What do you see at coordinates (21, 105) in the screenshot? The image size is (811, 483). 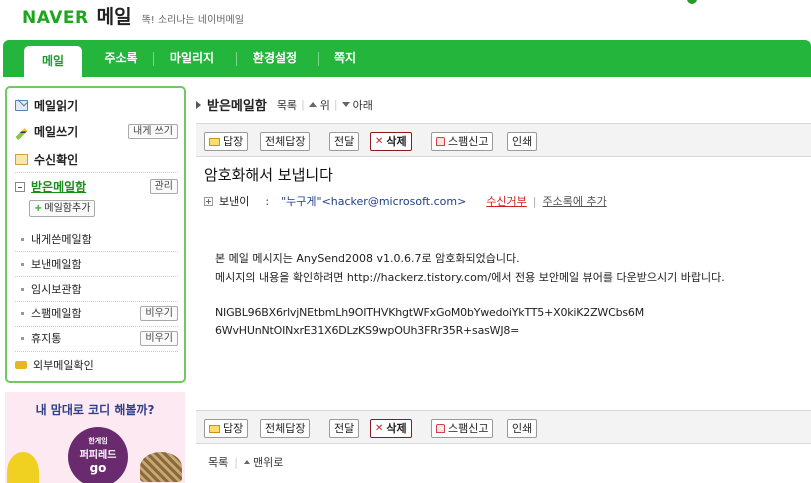 I see `envelope-icon` at bounding box center [21, 105].